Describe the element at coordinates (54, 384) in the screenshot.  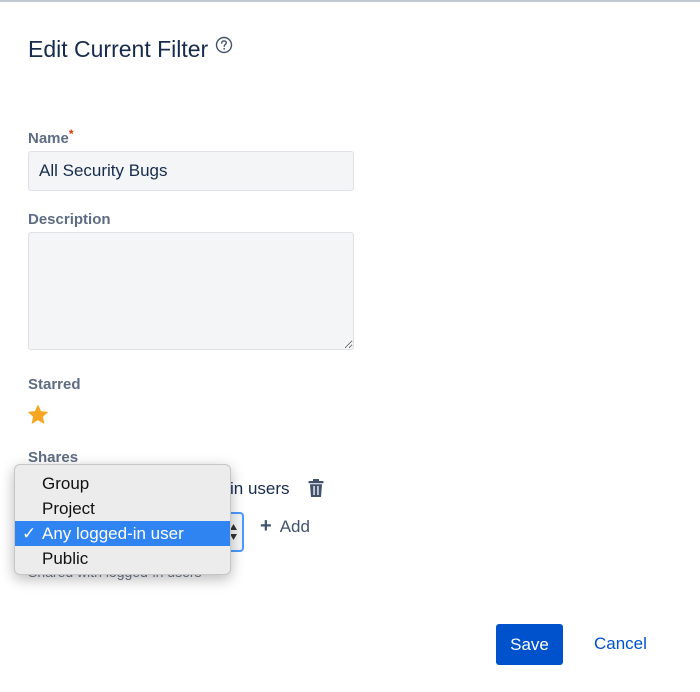
I see `starred-label: Starred` at that location.